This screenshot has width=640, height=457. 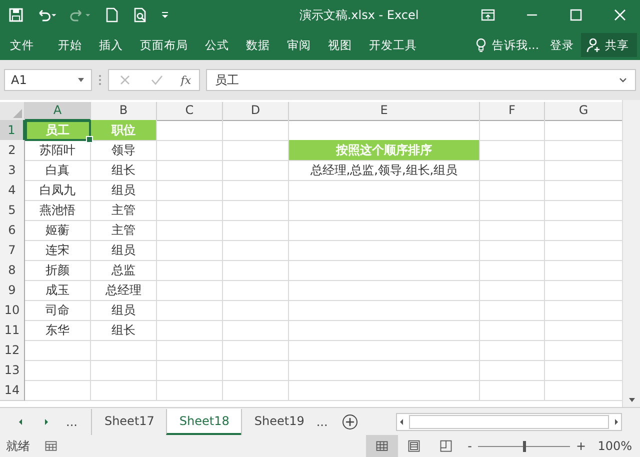 I want to click on sign-in-link: 登录, so click(x=562, y=45).